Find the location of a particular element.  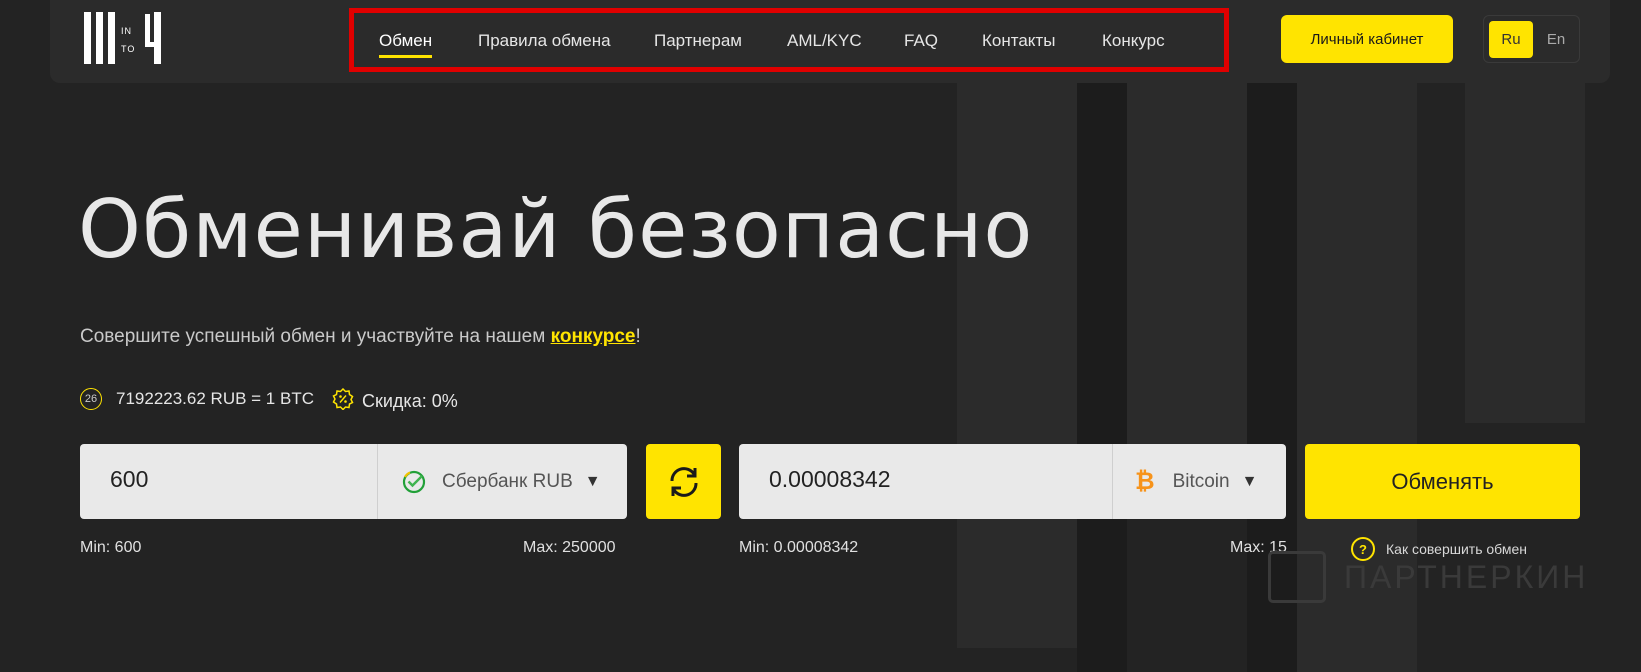

logo: IN TO is located at coordinates (124, 39).